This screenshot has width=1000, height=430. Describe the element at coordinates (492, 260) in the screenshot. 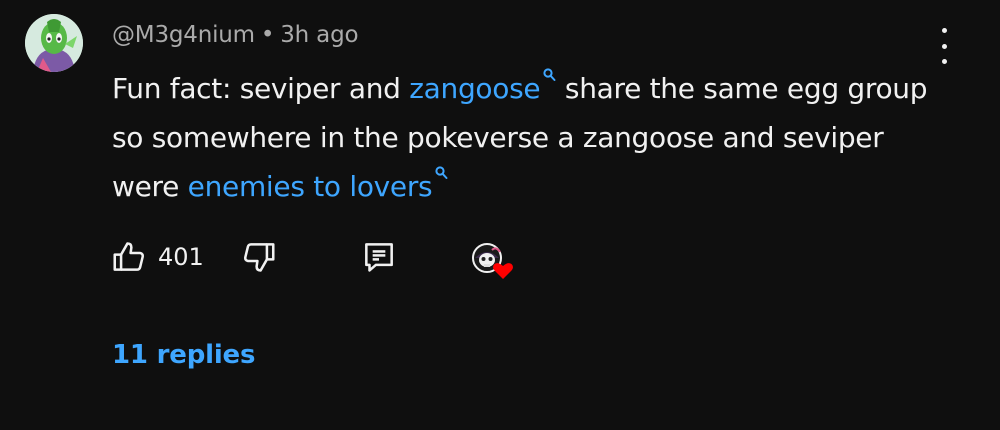

I see `creator-heart-icon` at that location.